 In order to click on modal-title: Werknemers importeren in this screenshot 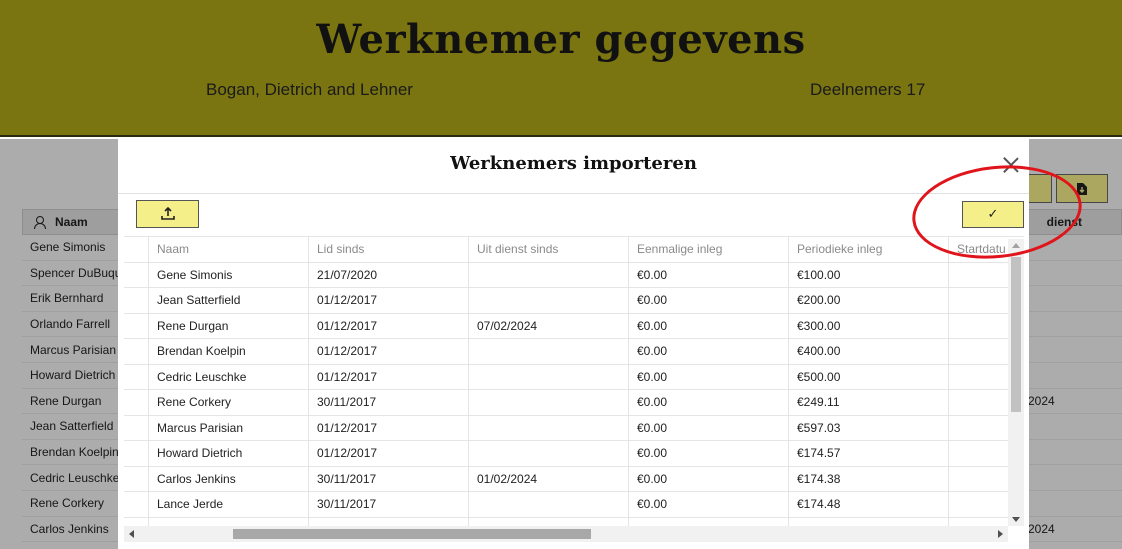, I will do `click(573, 163)`.